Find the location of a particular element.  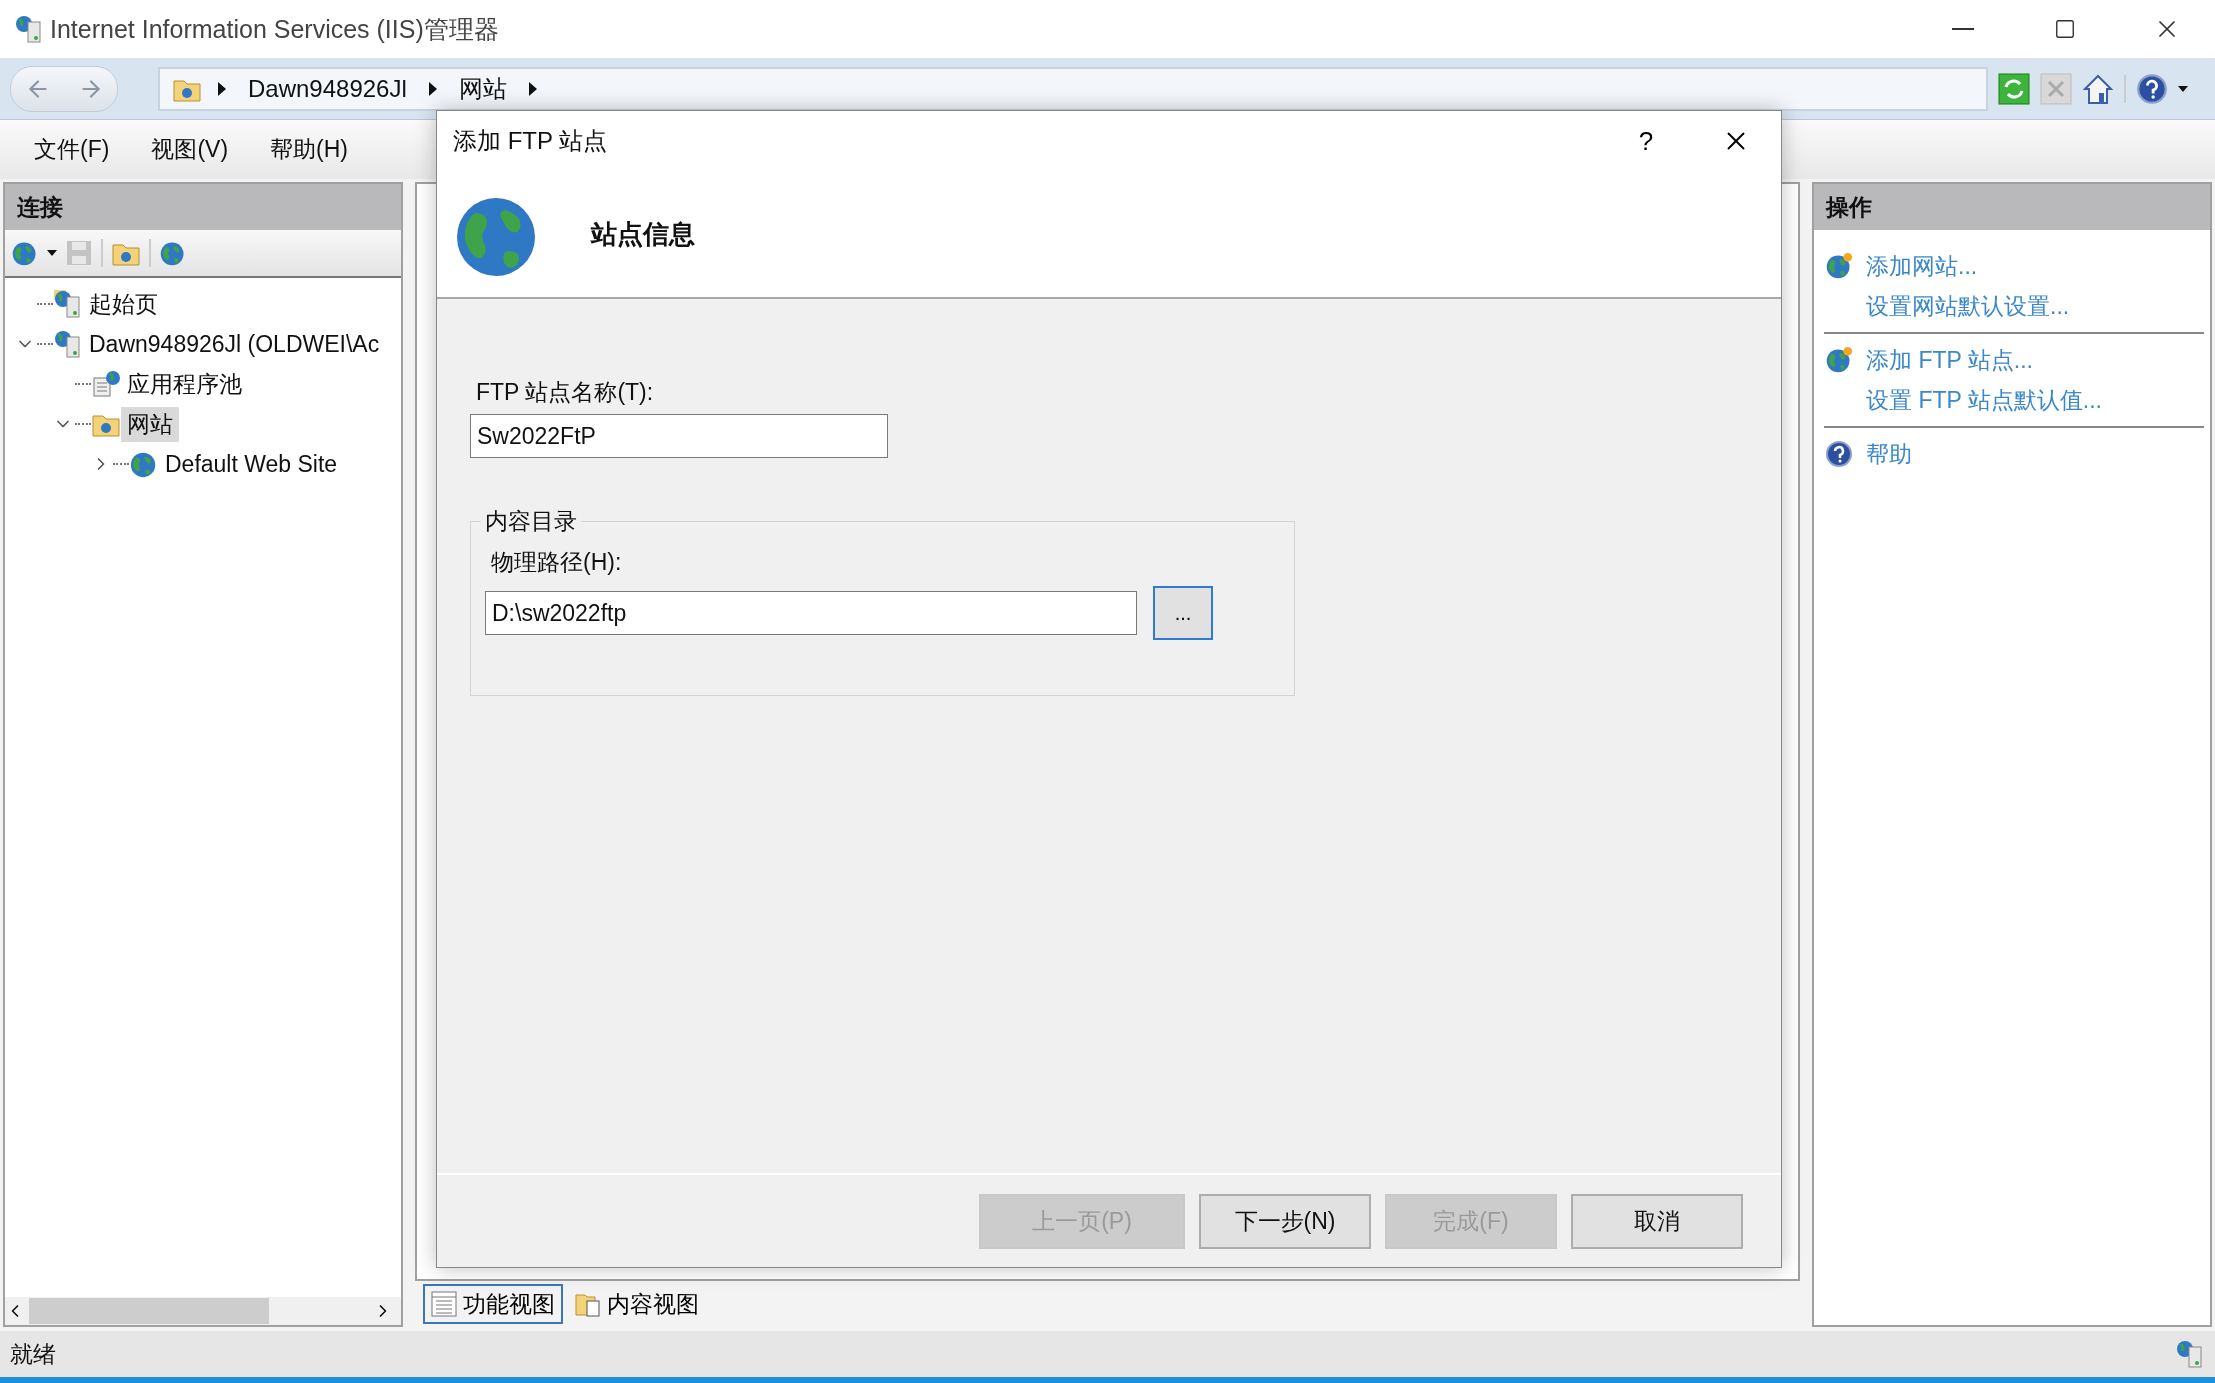

dialog-heading: 站点信息 is located at coordinates (643, 234).